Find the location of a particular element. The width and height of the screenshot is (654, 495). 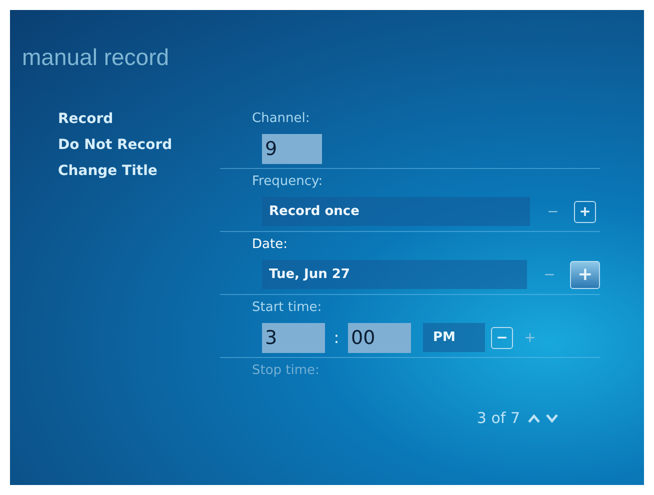

ampm-field: PM is located at coordinates (454, 337).